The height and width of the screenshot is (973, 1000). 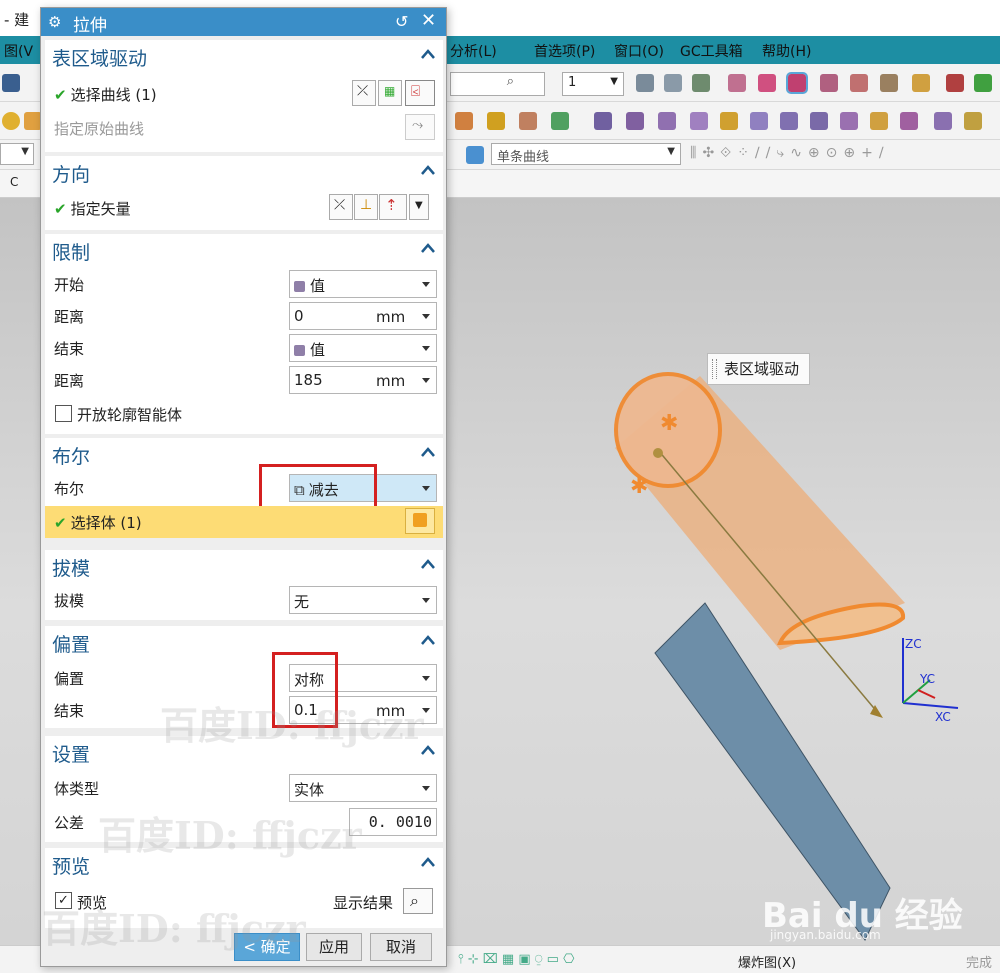 What do you see at coordinates (645, 83) in the screenshot?
I see `layer-icon` at bounding box center [645, 83].